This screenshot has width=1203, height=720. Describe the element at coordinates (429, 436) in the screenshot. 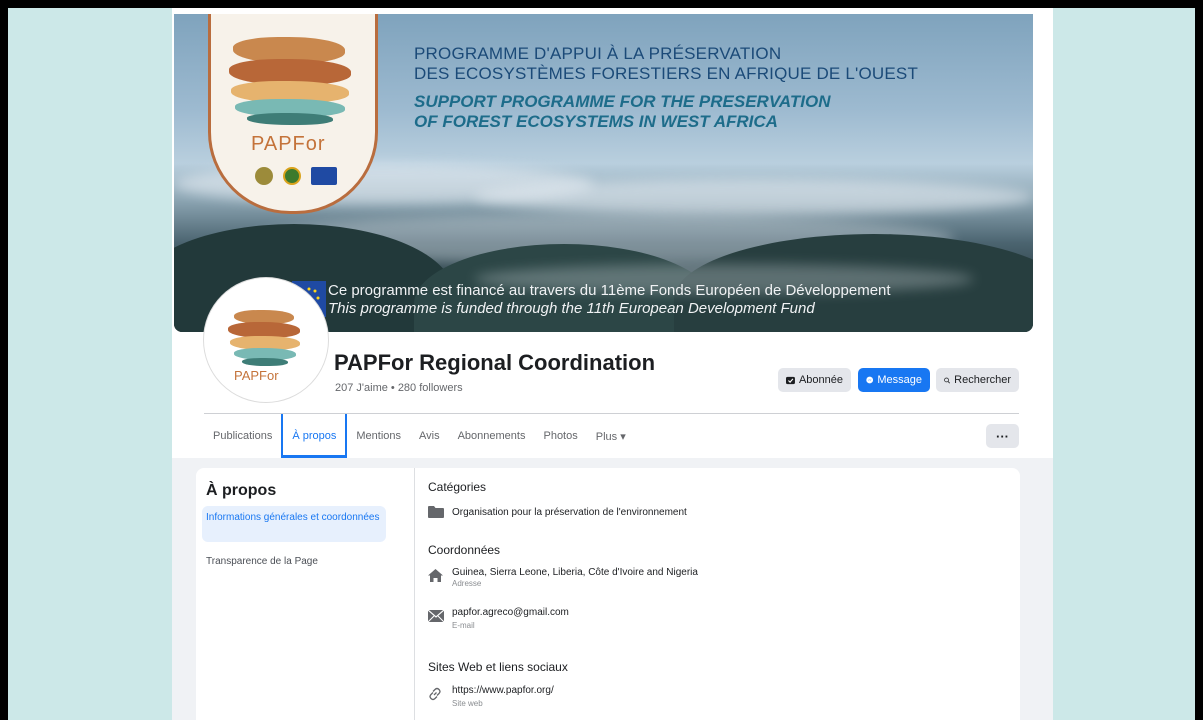

I see `tab-reviews: Avis` at that location.